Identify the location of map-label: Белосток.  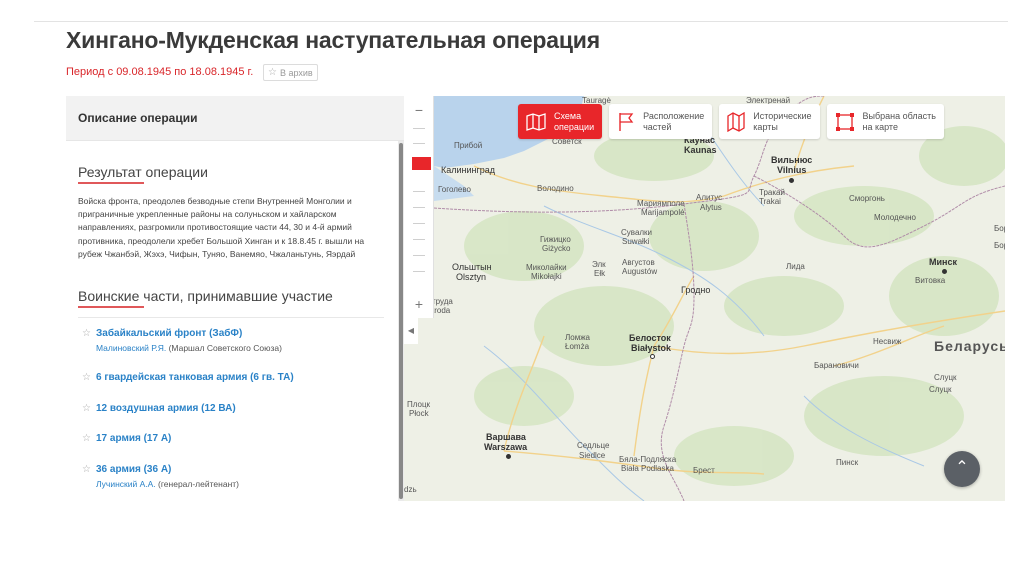
(650, 338).